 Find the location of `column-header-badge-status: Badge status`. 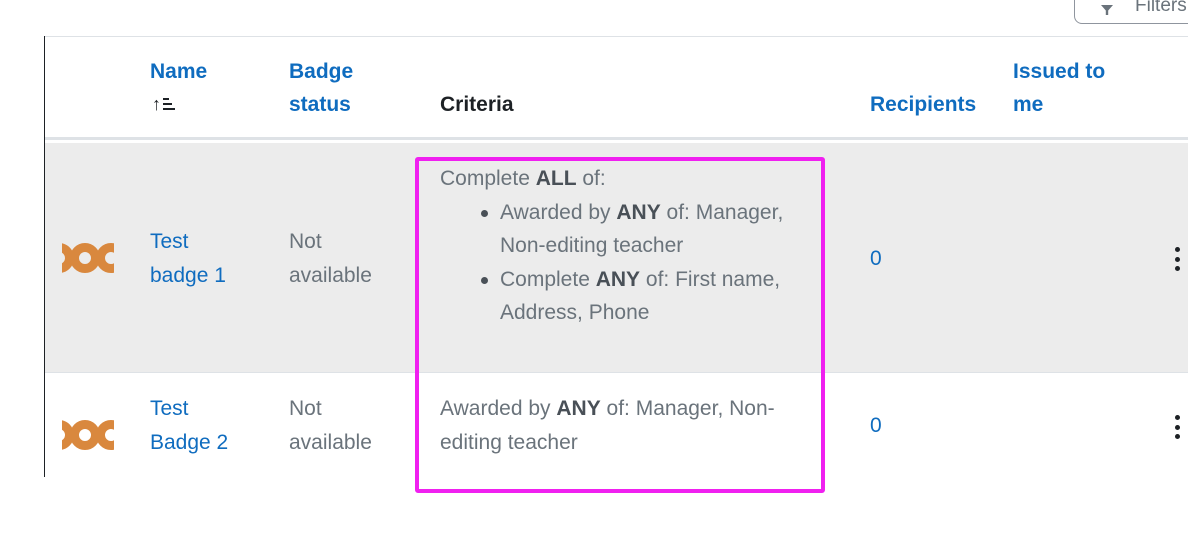

column-header-badge-status: Badge status is located at coordinates (339, 88).